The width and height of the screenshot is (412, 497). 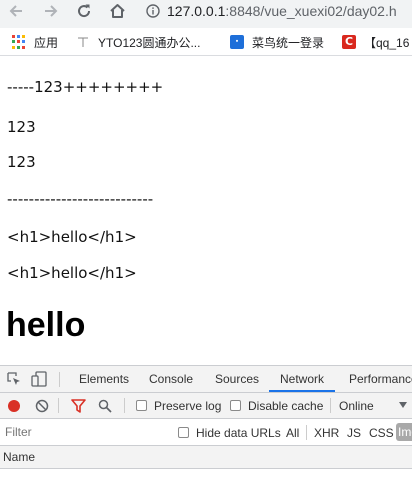 What do you see at coordinates (153, 11) in the screenshot?
I see `info-icon` at bounding box center [153, 11].